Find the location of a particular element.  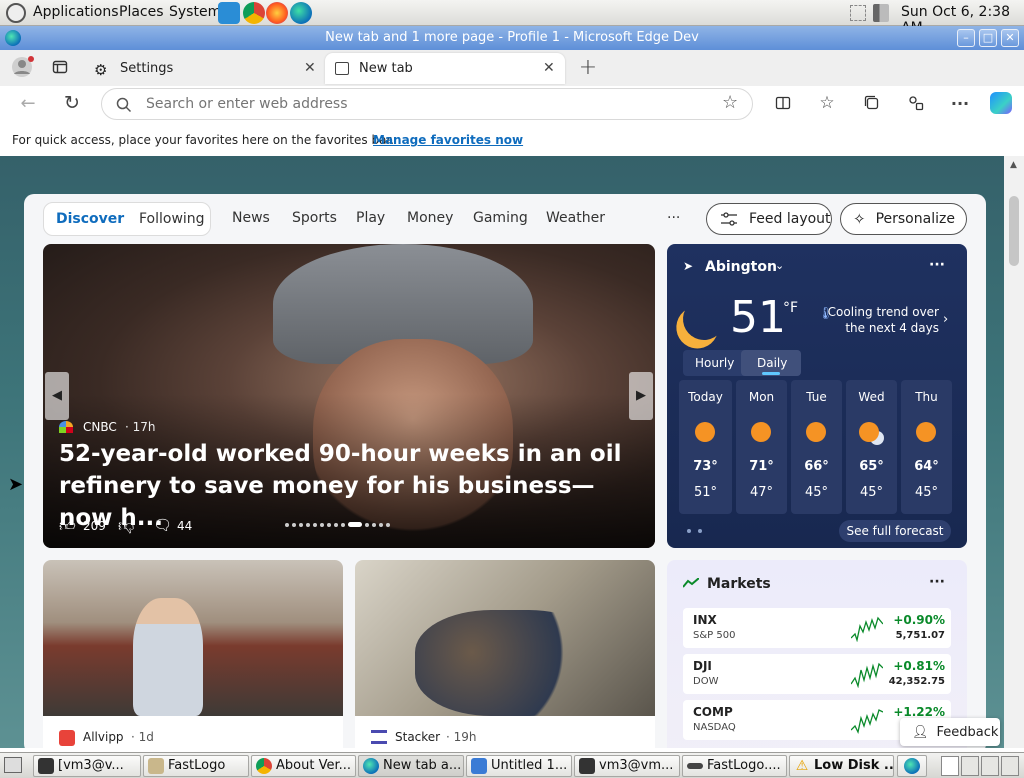

markets-more-icon: ··· is located at coordinates (937, 582).